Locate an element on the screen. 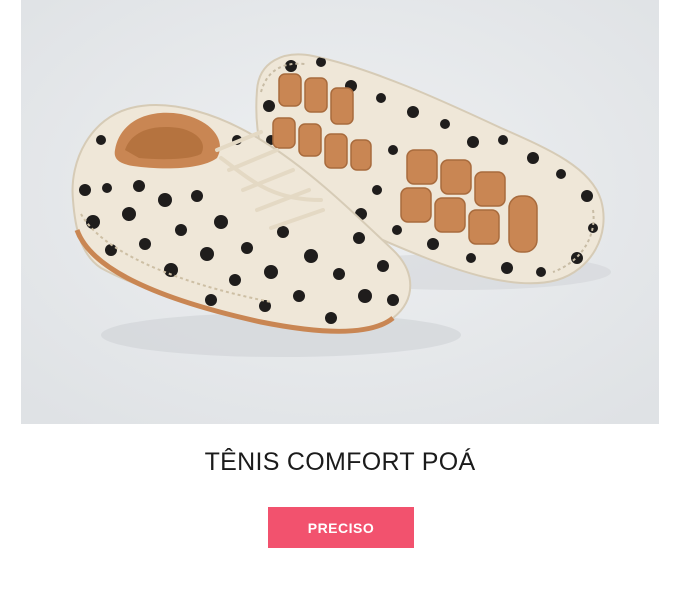  preciso-button: PRECISO is located at coordinates (341, 527).